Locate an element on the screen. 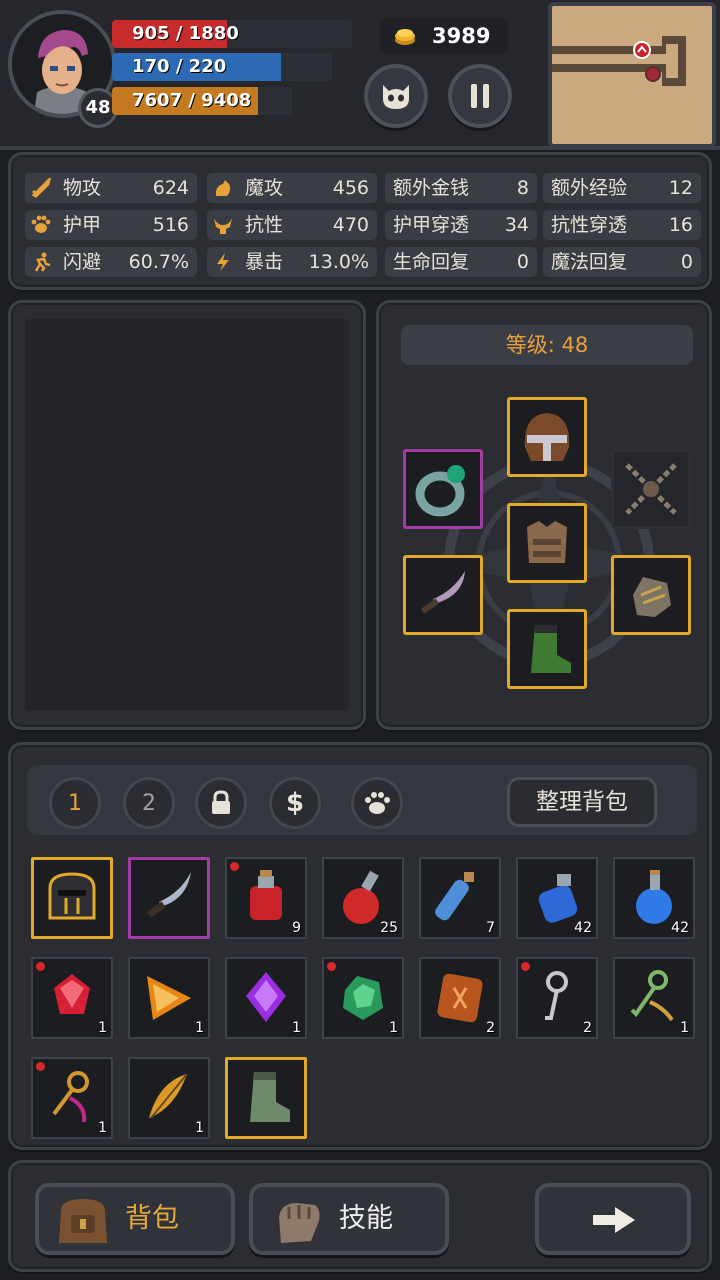 This screenshot has width=720, height=1280. tab-locked is located at coordinates (221, 803).